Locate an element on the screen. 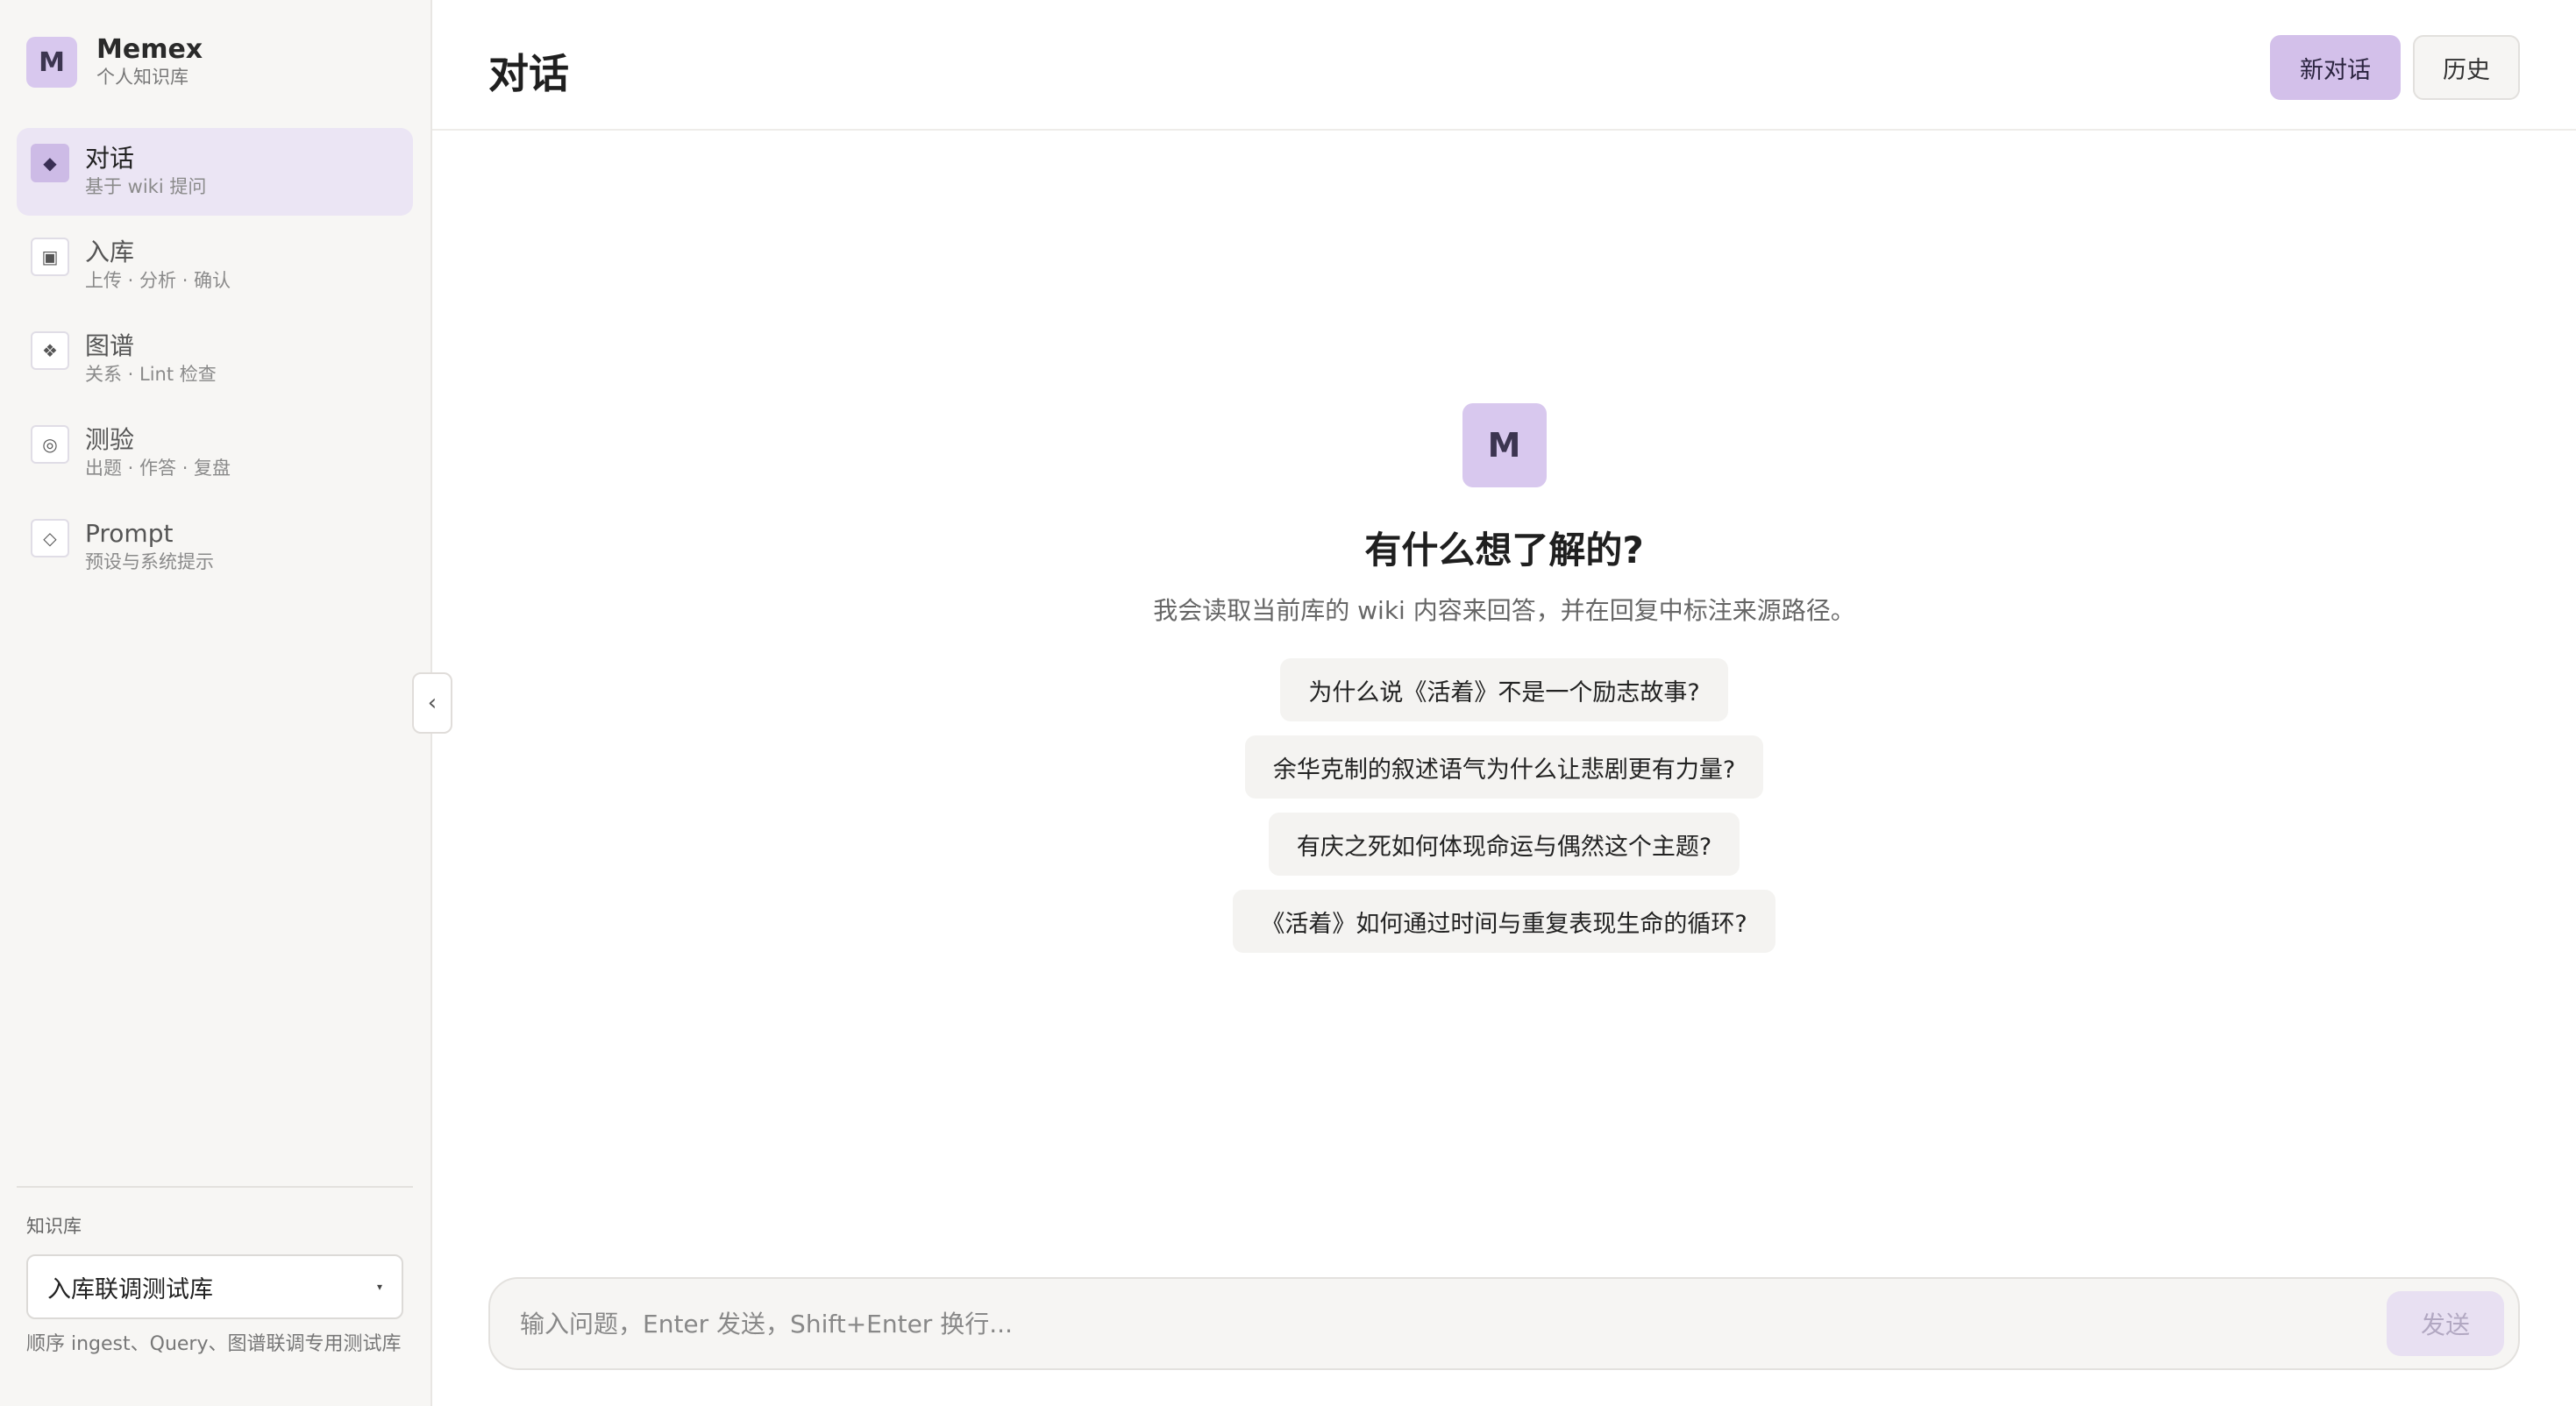  brand-text: Memex 个人知识库 is located at coordinates (149, 62).